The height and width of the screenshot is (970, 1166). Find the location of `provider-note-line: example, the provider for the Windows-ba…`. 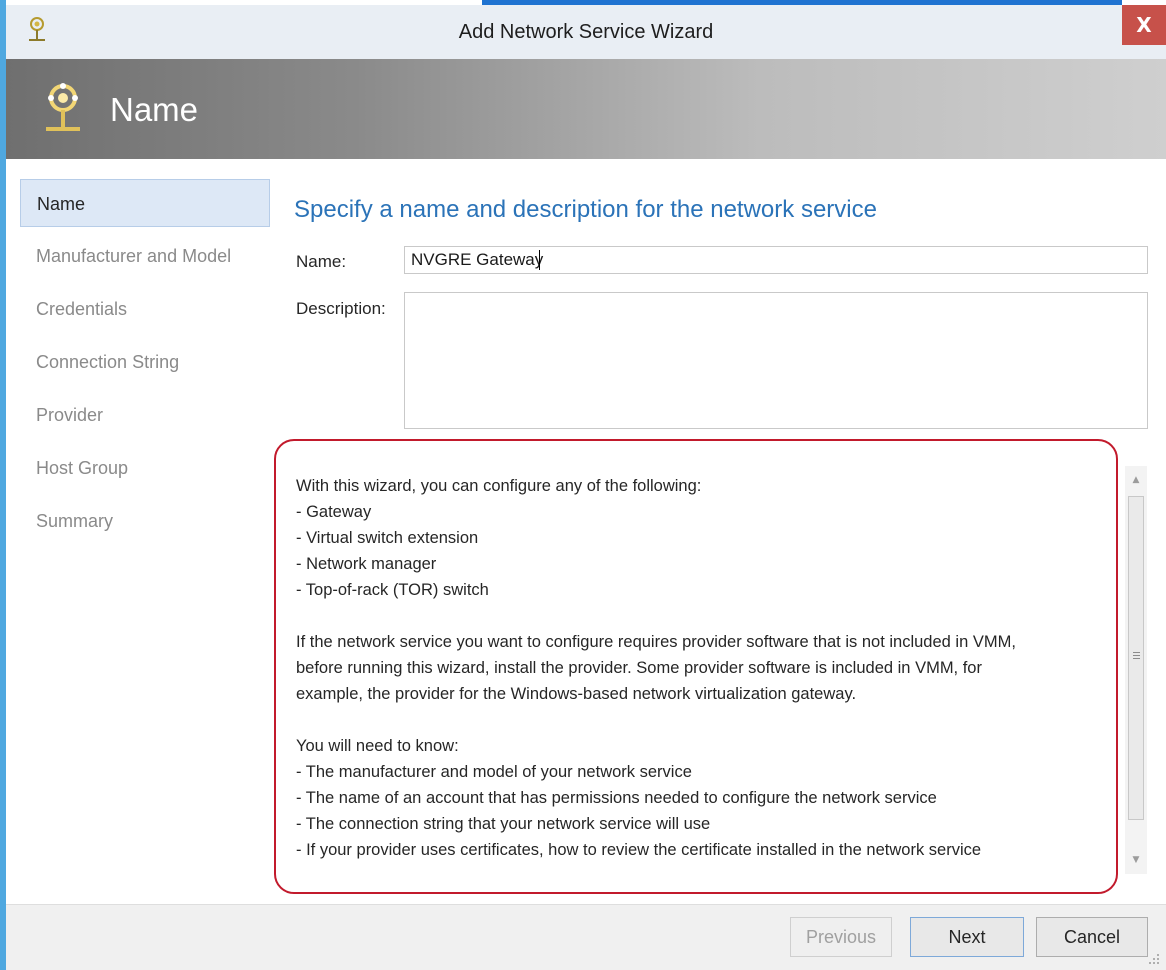

provider-note-line: example, the provider for the Windows-ba… is located at coordinates (576, 694).